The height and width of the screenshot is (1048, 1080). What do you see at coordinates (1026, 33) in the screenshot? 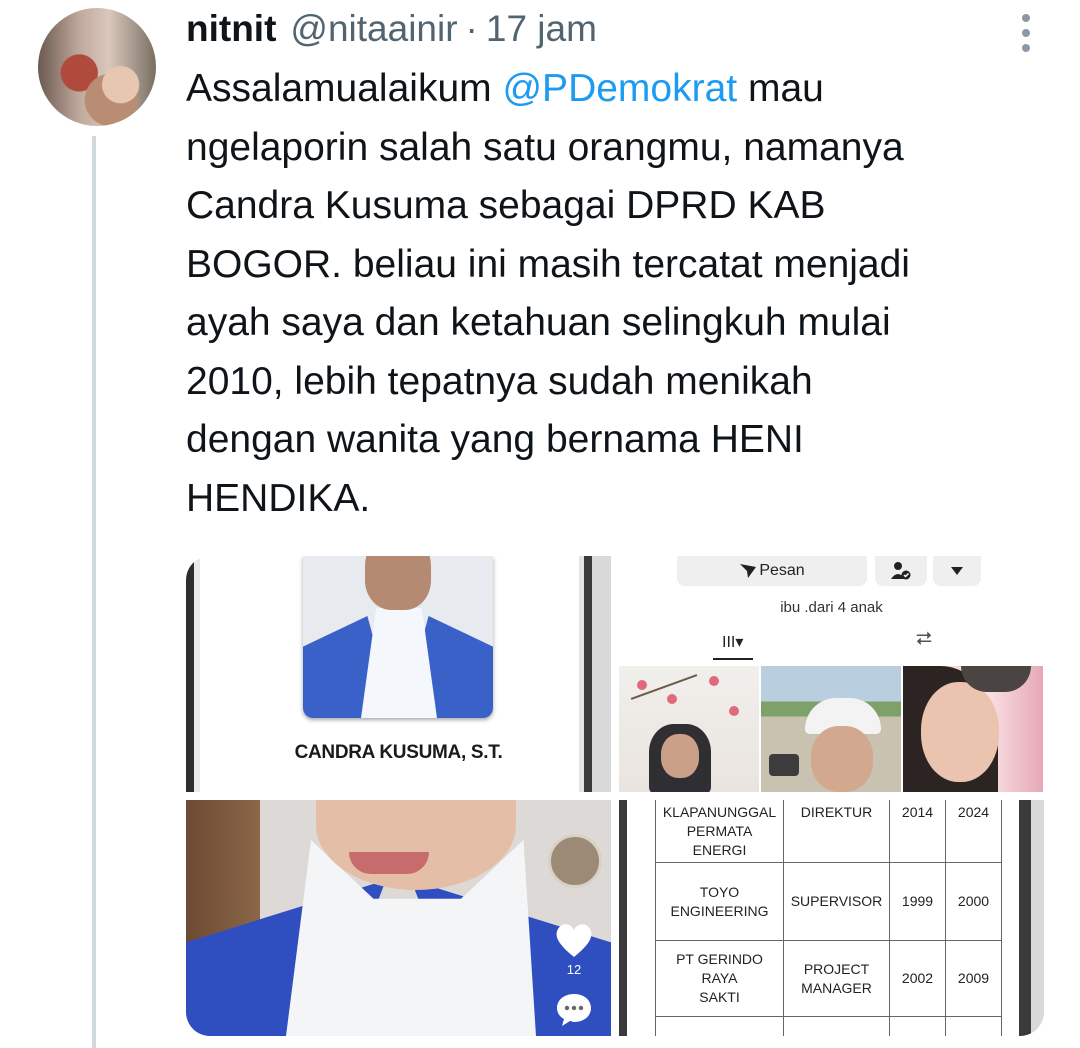
I see `more-options-icon` at bounding box center [1026, 33].